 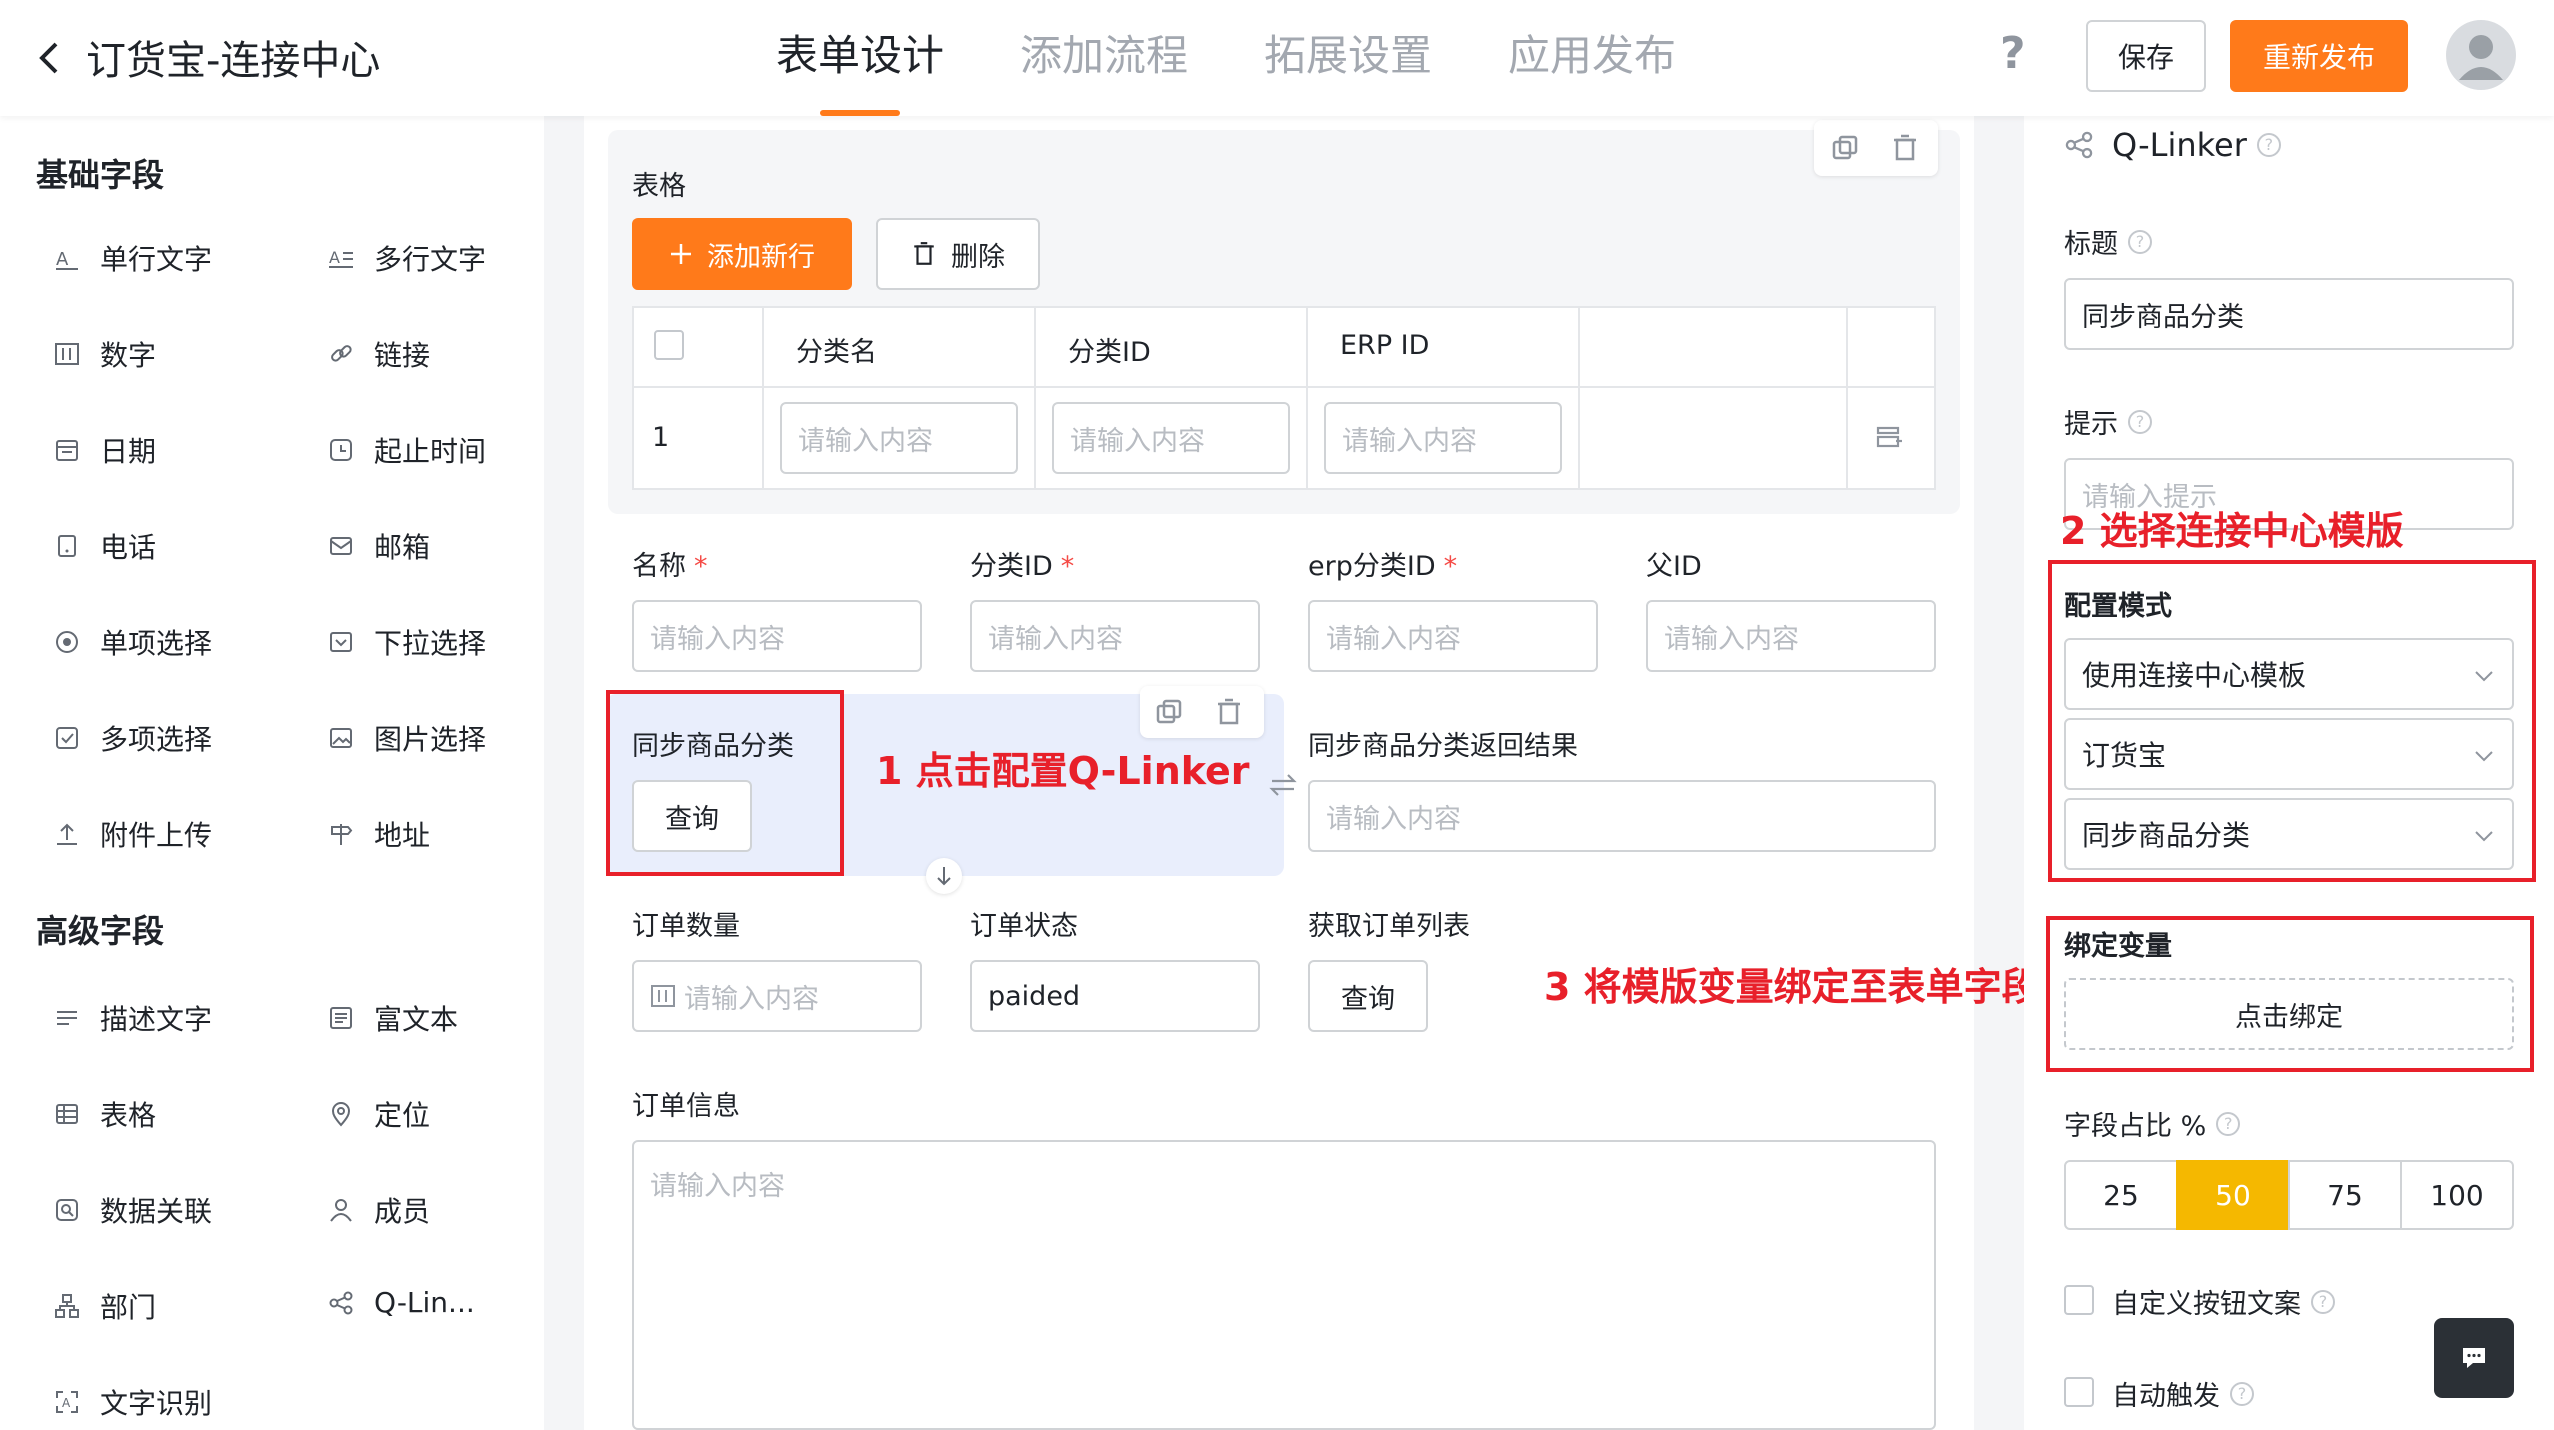 I want to click on field-link: 链接, so click(x=379, y=354).